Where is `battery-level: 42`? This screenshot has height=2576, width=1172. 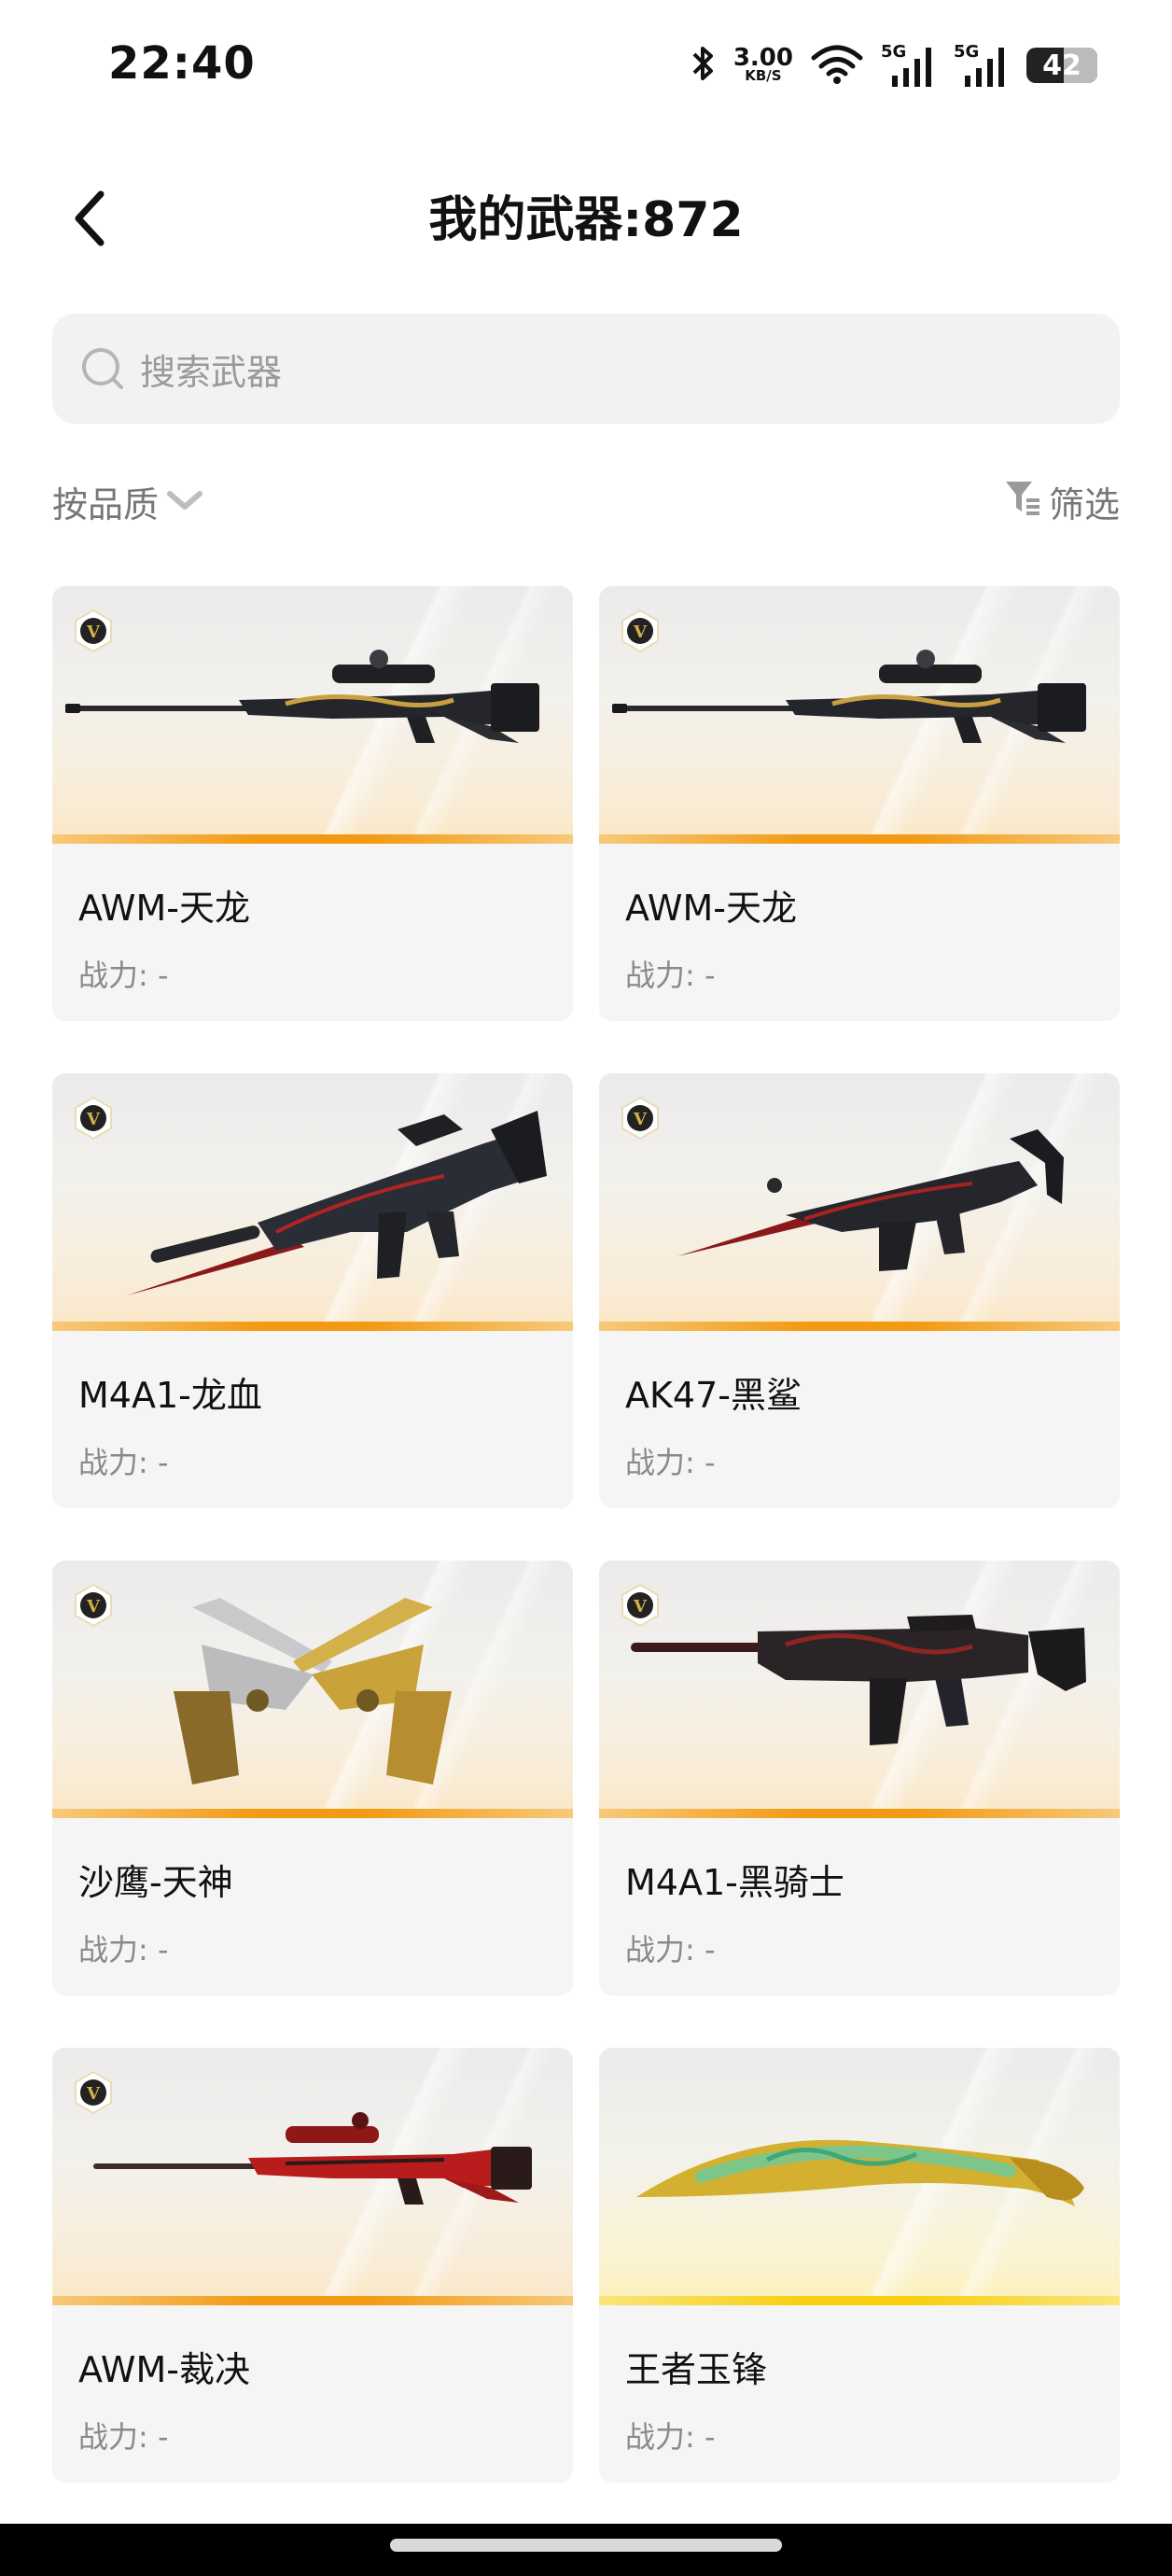
battery-level: 42 is located at coordinates (1061, 65).